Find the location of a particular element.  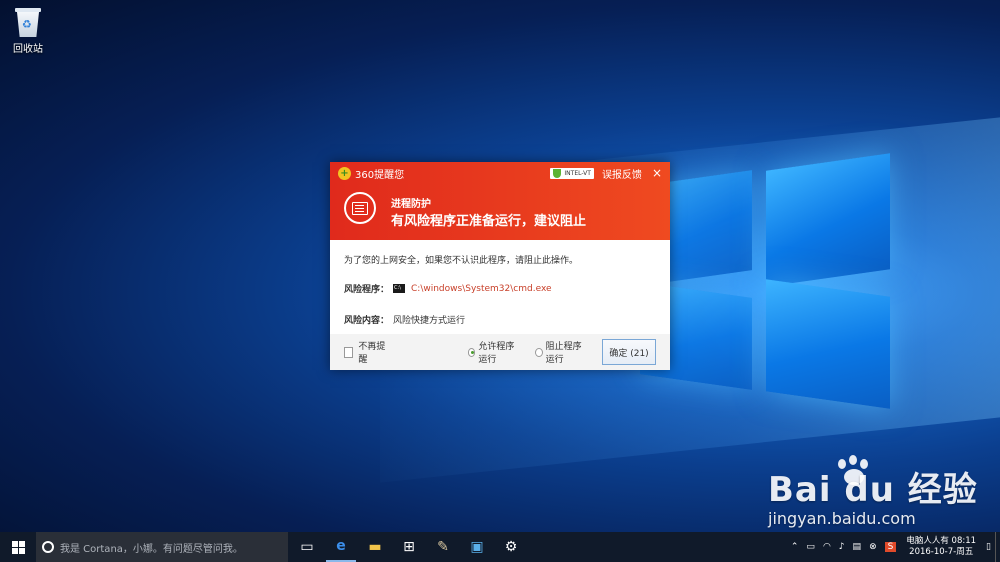

edge-icon: e is located at coordinates (341, 547).